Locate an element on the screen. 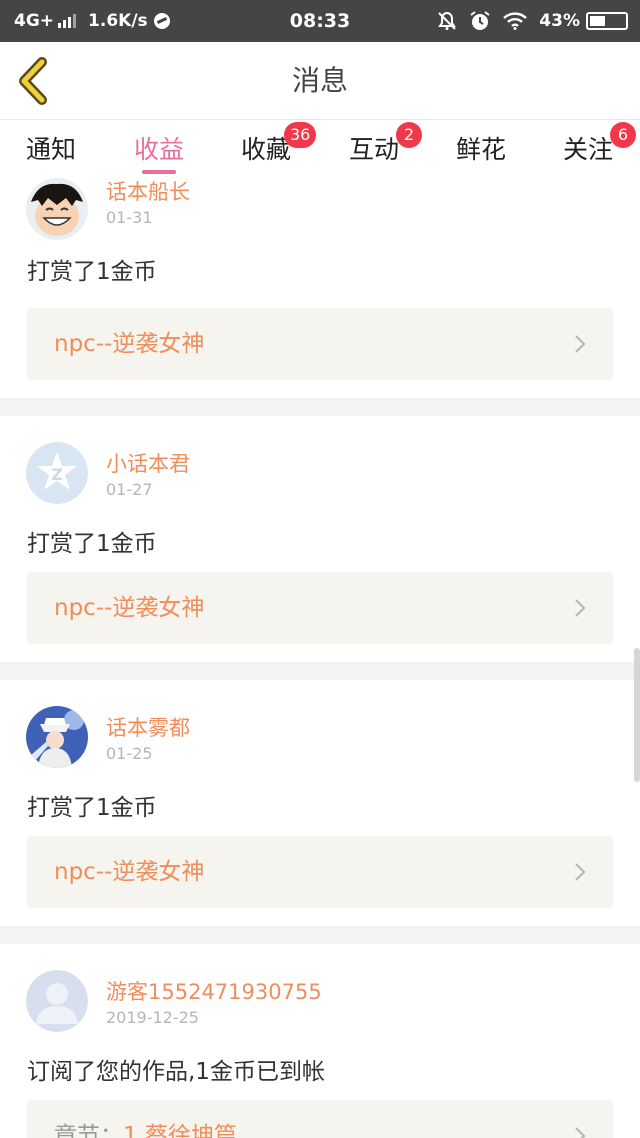  username: 小话本君 is located at coordinates (148, 463).